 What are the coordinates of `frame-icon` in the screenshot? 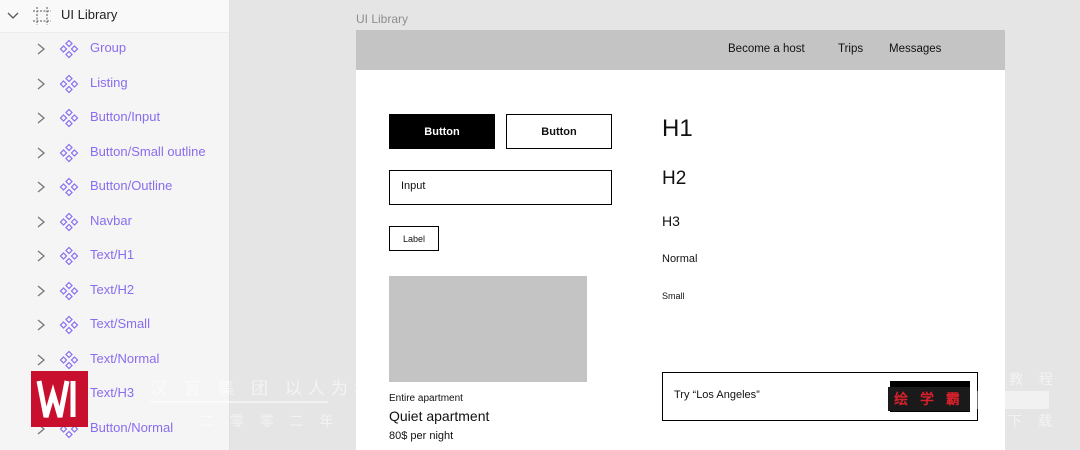 It's located at (42, 16).